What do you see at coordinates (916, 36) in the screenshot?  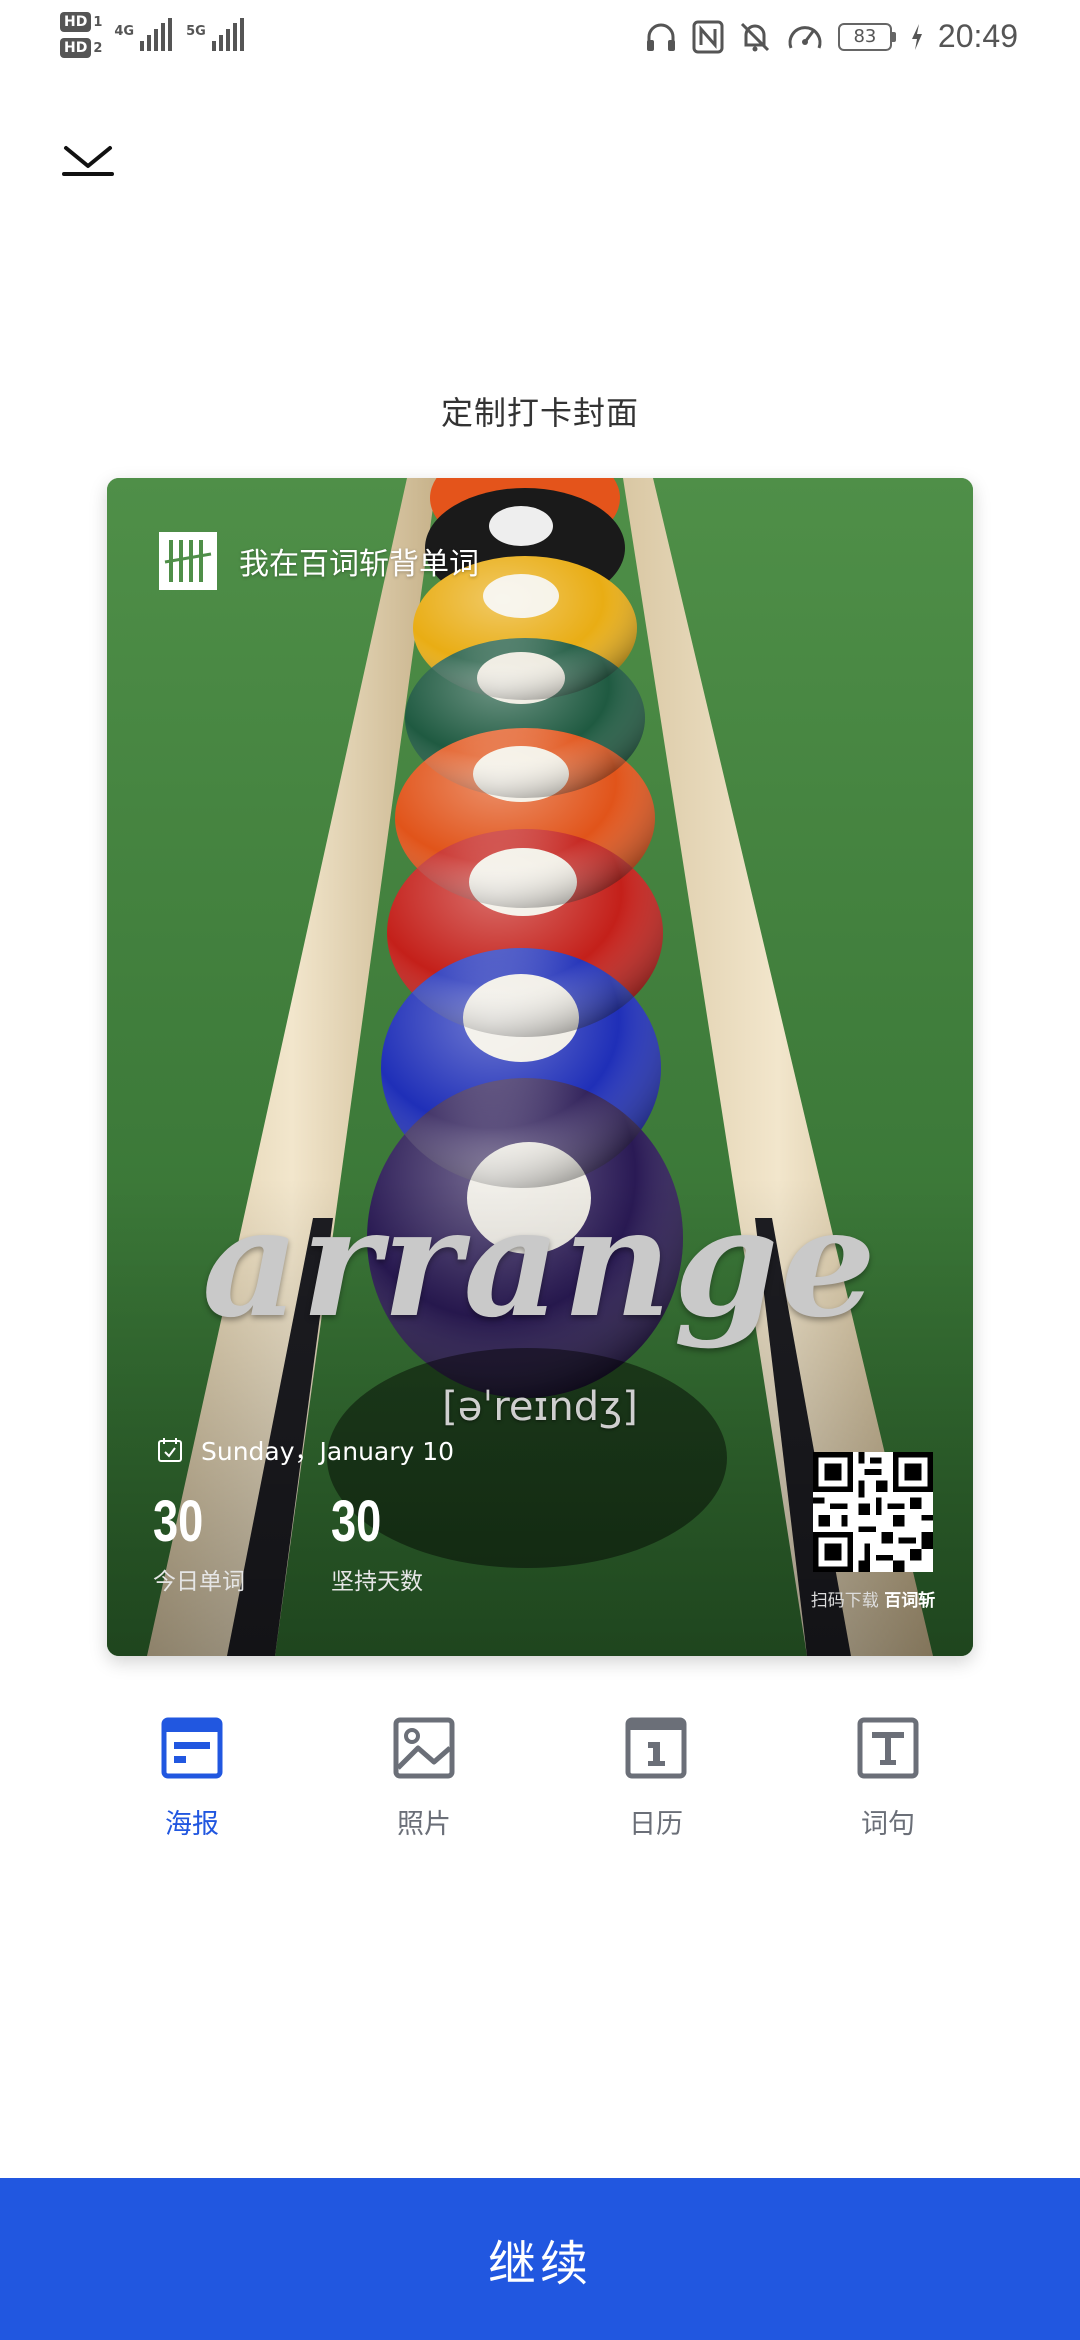 I see `charging-icon` at bounding box center [916, 36].